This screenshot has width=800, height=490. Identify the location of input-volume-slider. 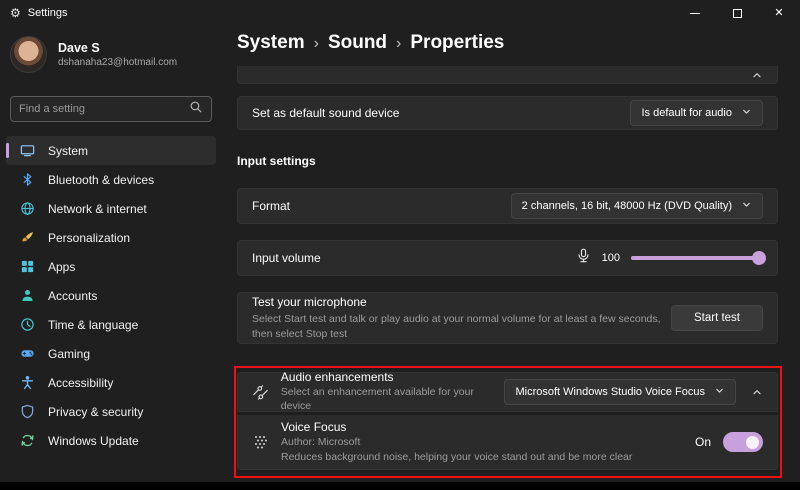
(698, 258).